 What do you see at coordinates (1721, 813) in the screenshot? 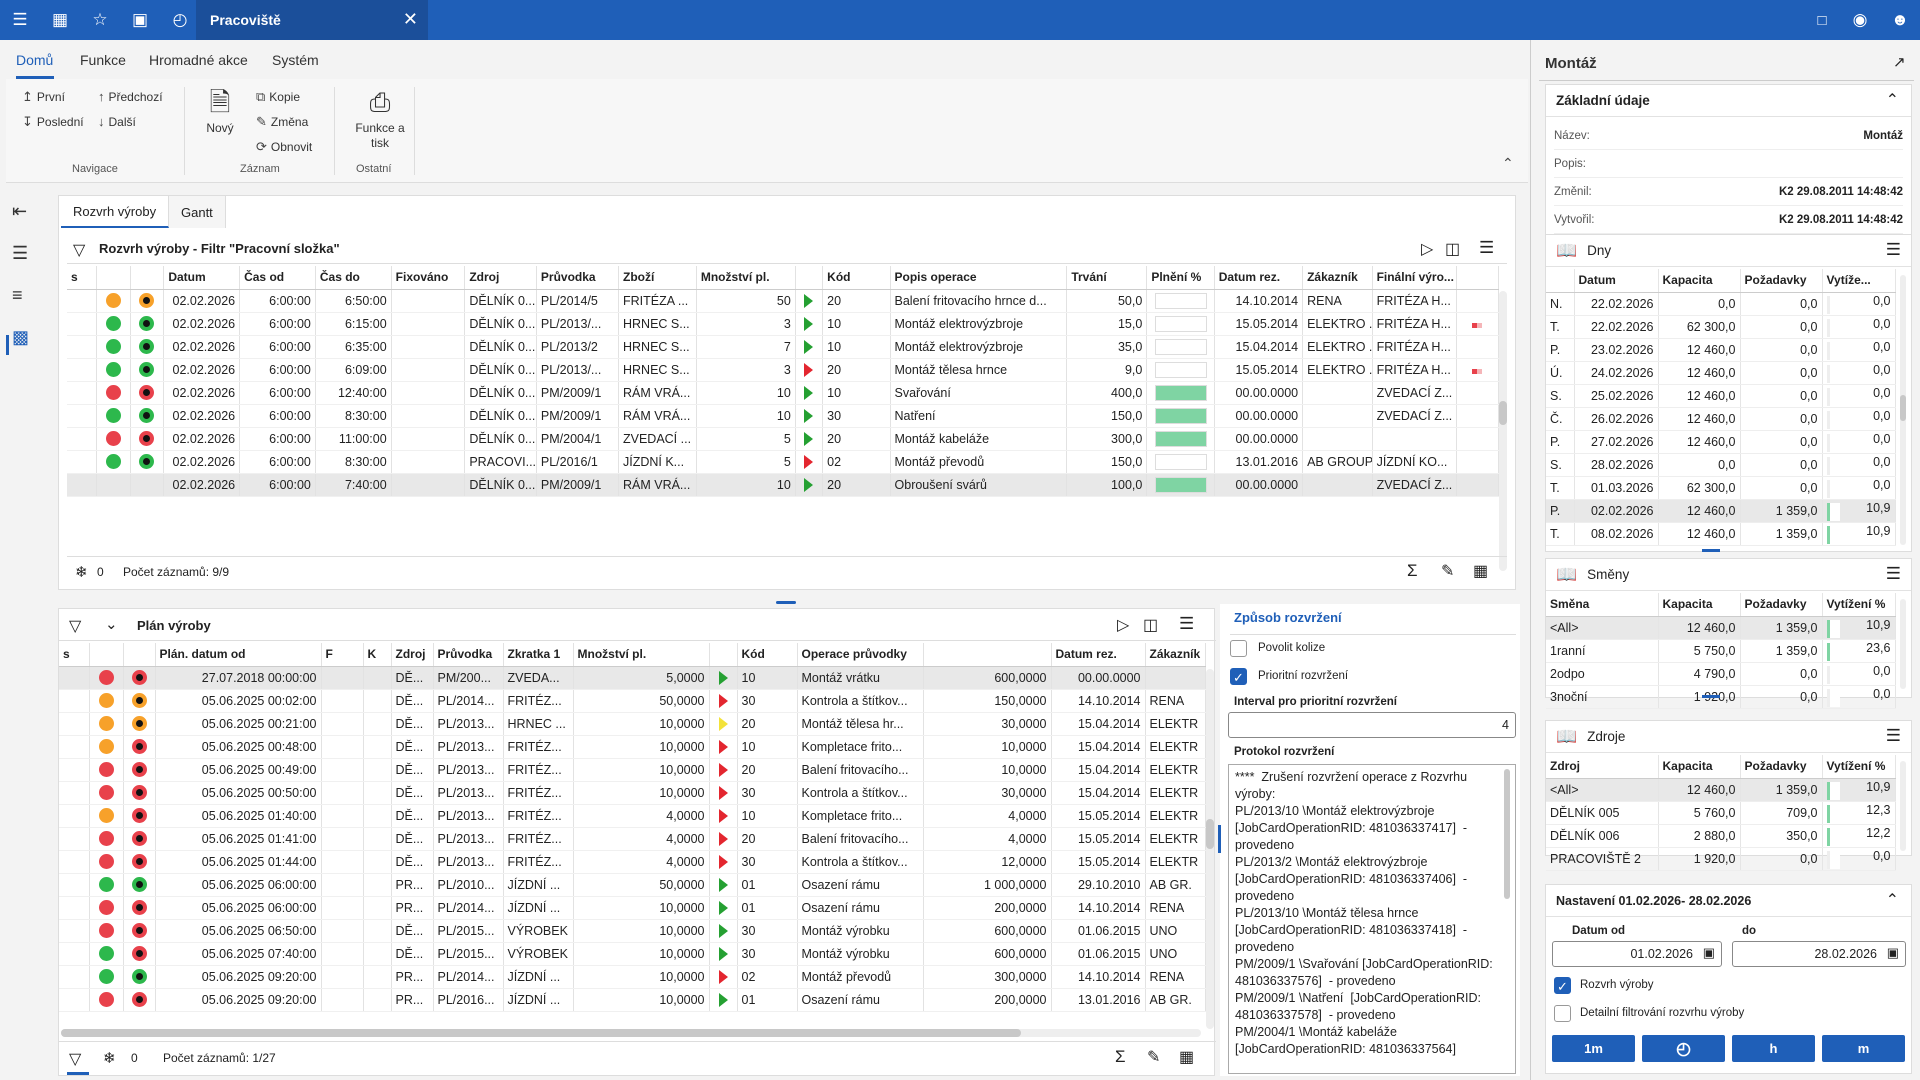
I see `table-row: DĚLNÍK 005 5 760,0 709,0 12,3` at bounding box center [1721, 813].